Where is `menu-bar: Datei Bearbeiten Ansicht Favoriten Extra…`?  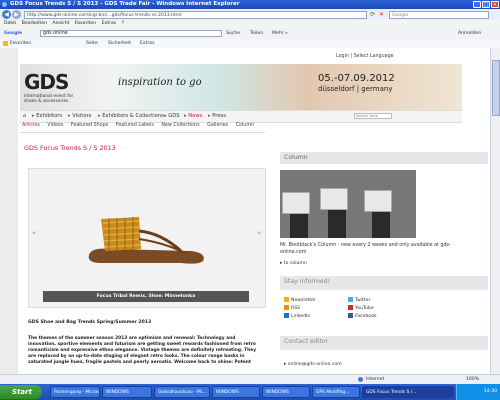
menu-bar: Datei Bearbeiten Ansicht Favoriten Extra… is located at coordinates (250, 24).